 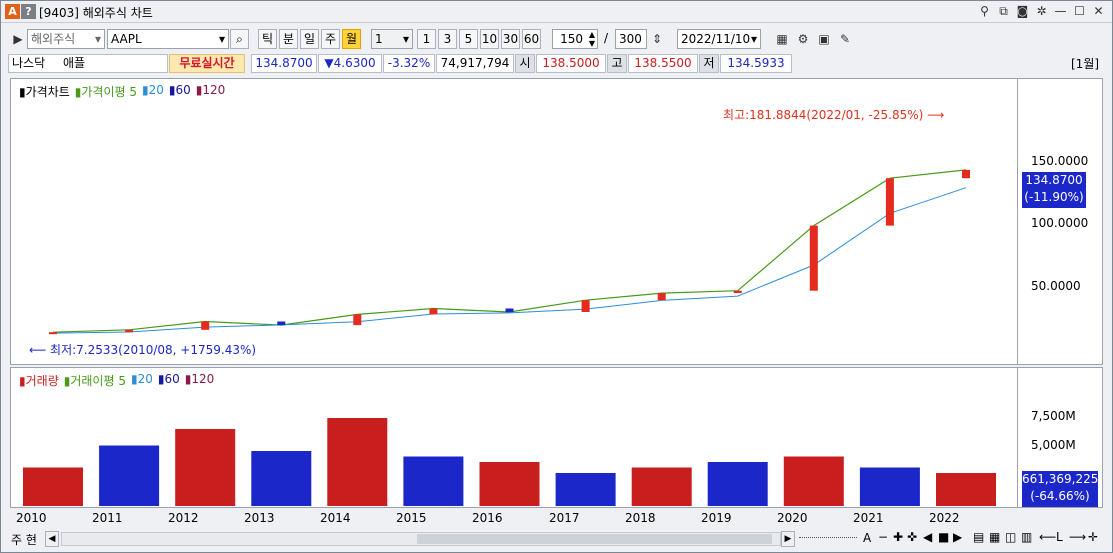 I want to click on volume-value: 74,917,794, so click(x=475, y=63).